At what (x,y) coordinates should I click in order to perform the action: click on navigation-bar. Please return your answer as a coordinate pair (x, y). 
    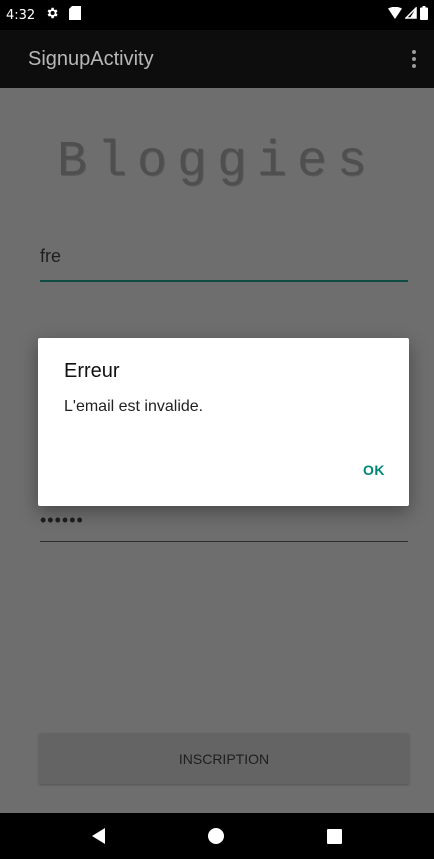
    Looking at the image, I should click on (217, 836).